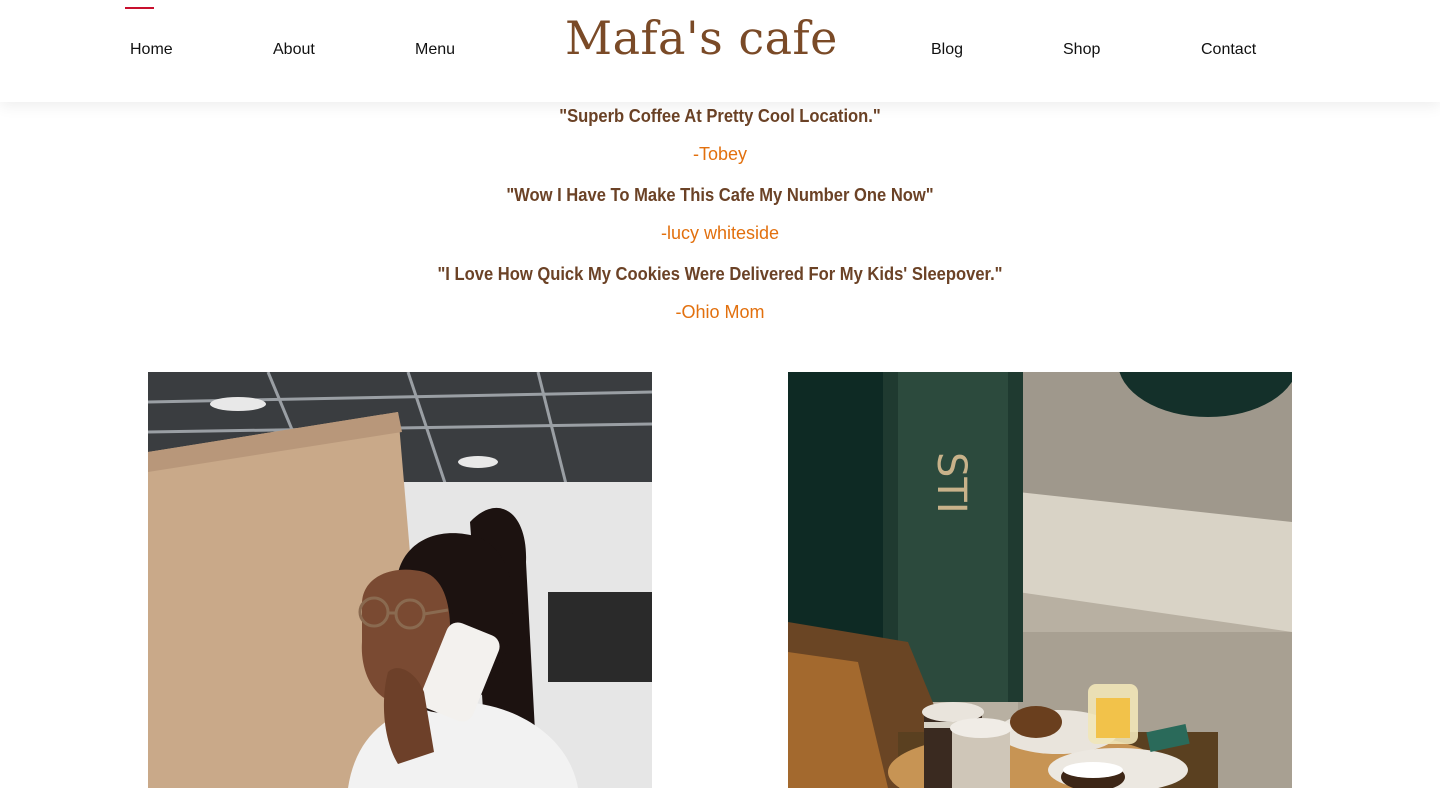 This screenshot has height=788, width=1440. I want to click on testimonial-author: -Tobey, so click(720, 154).